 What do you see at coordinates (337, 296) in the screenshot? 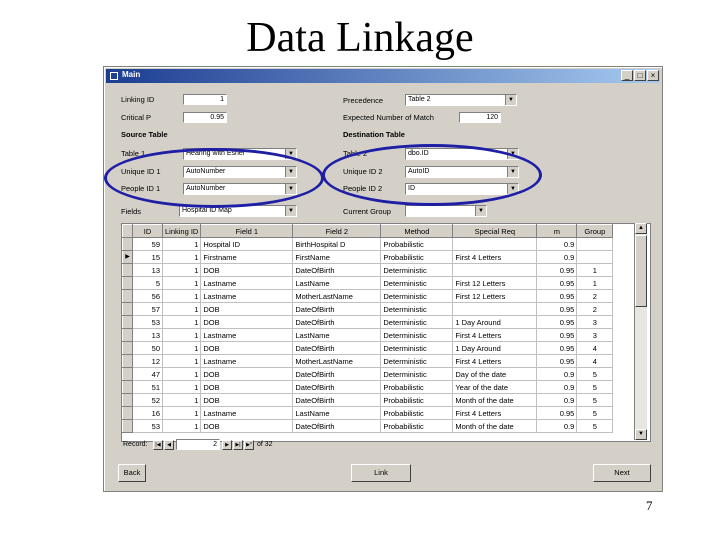
I see `table-cell-f2: MotherLastName` at bounding box center [337, 296].